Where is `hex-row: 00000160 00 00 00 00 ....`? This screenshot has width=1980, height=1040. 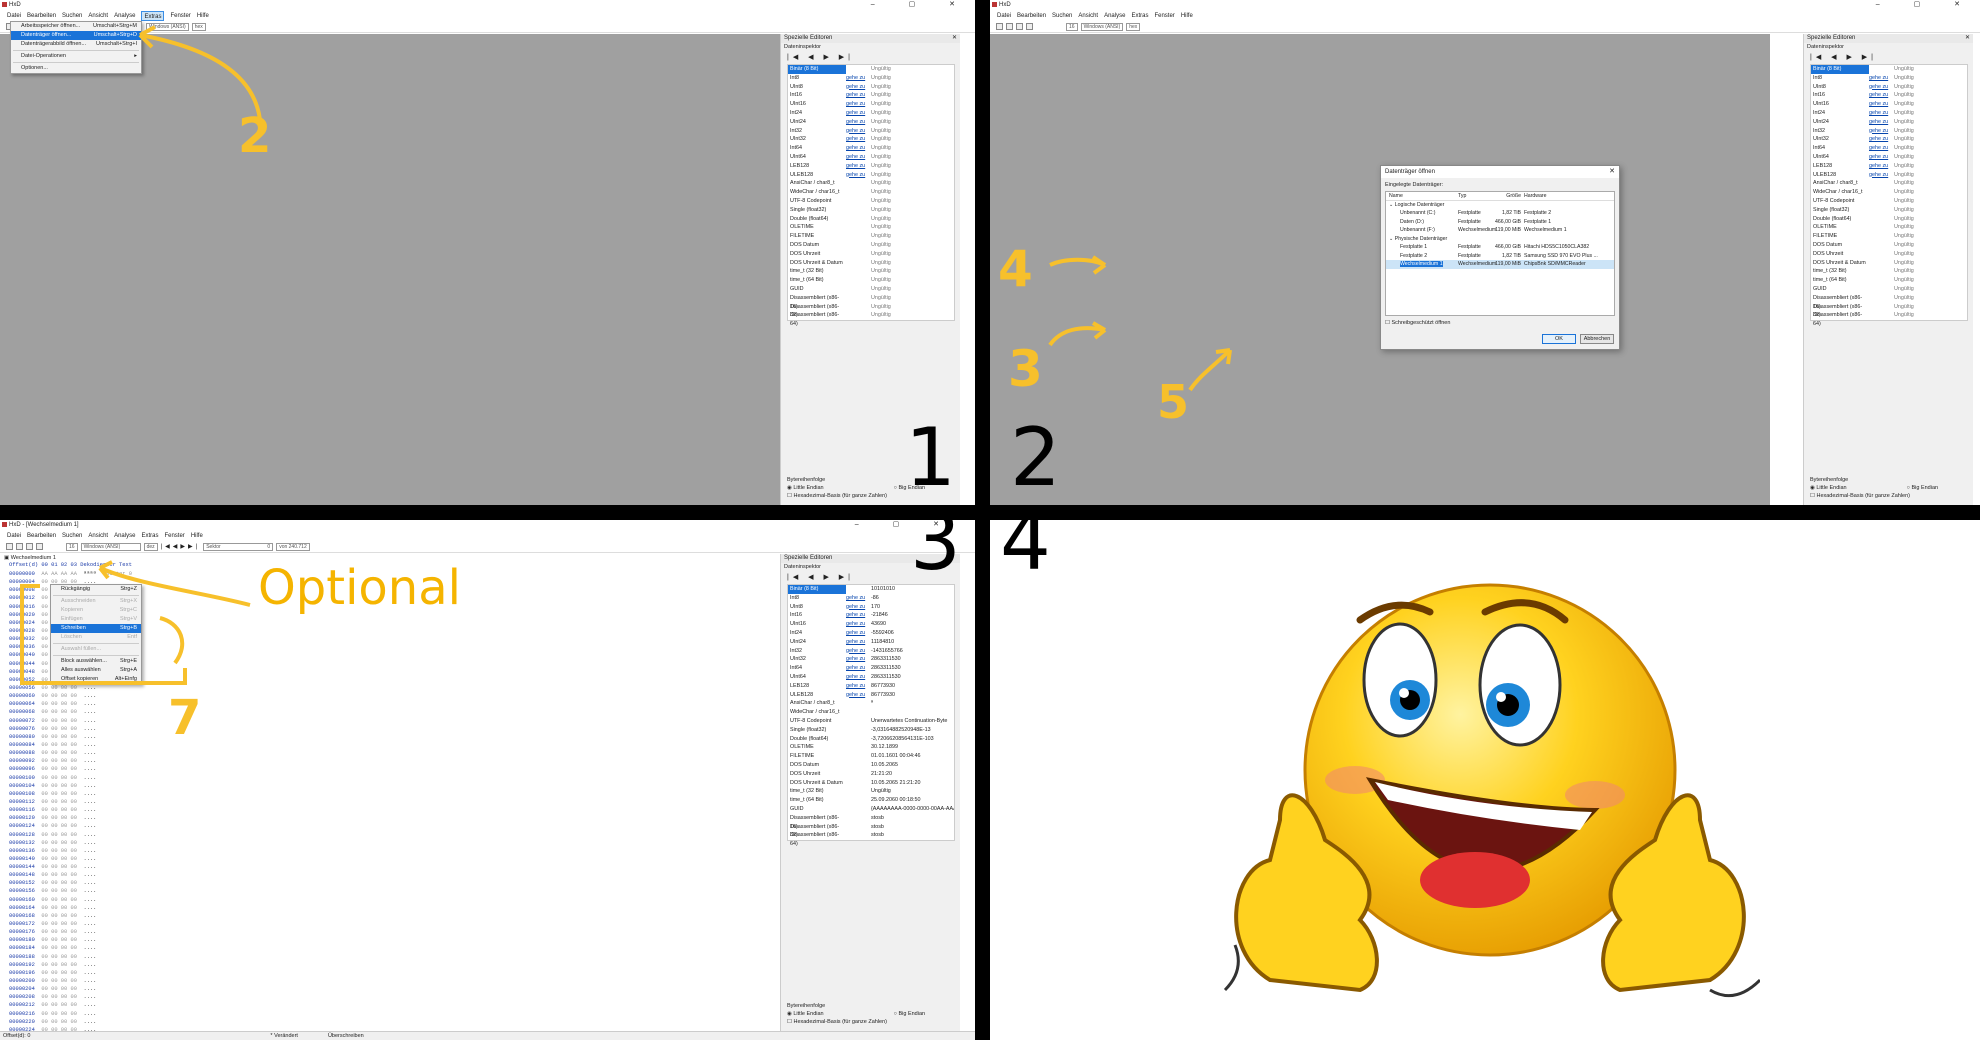 hex-row: 00000160 00 00 00 00 .... is located at coordinates (387, 900).